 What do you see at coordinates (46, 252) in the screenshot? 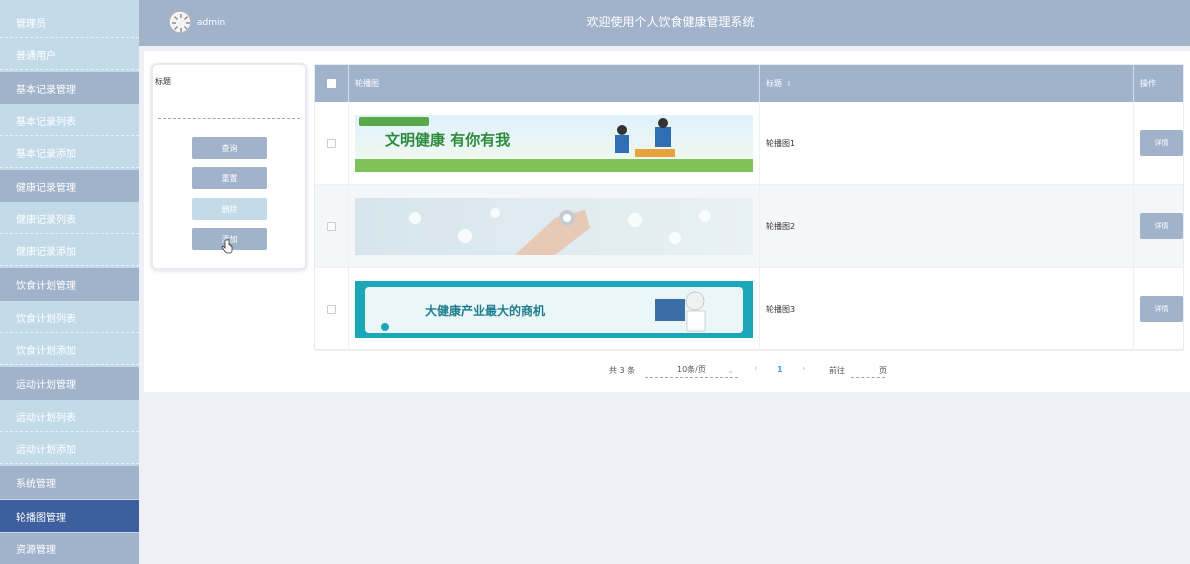
I see `sidebar-item-label: 健康记录添加` at bounding box center [46, 252].